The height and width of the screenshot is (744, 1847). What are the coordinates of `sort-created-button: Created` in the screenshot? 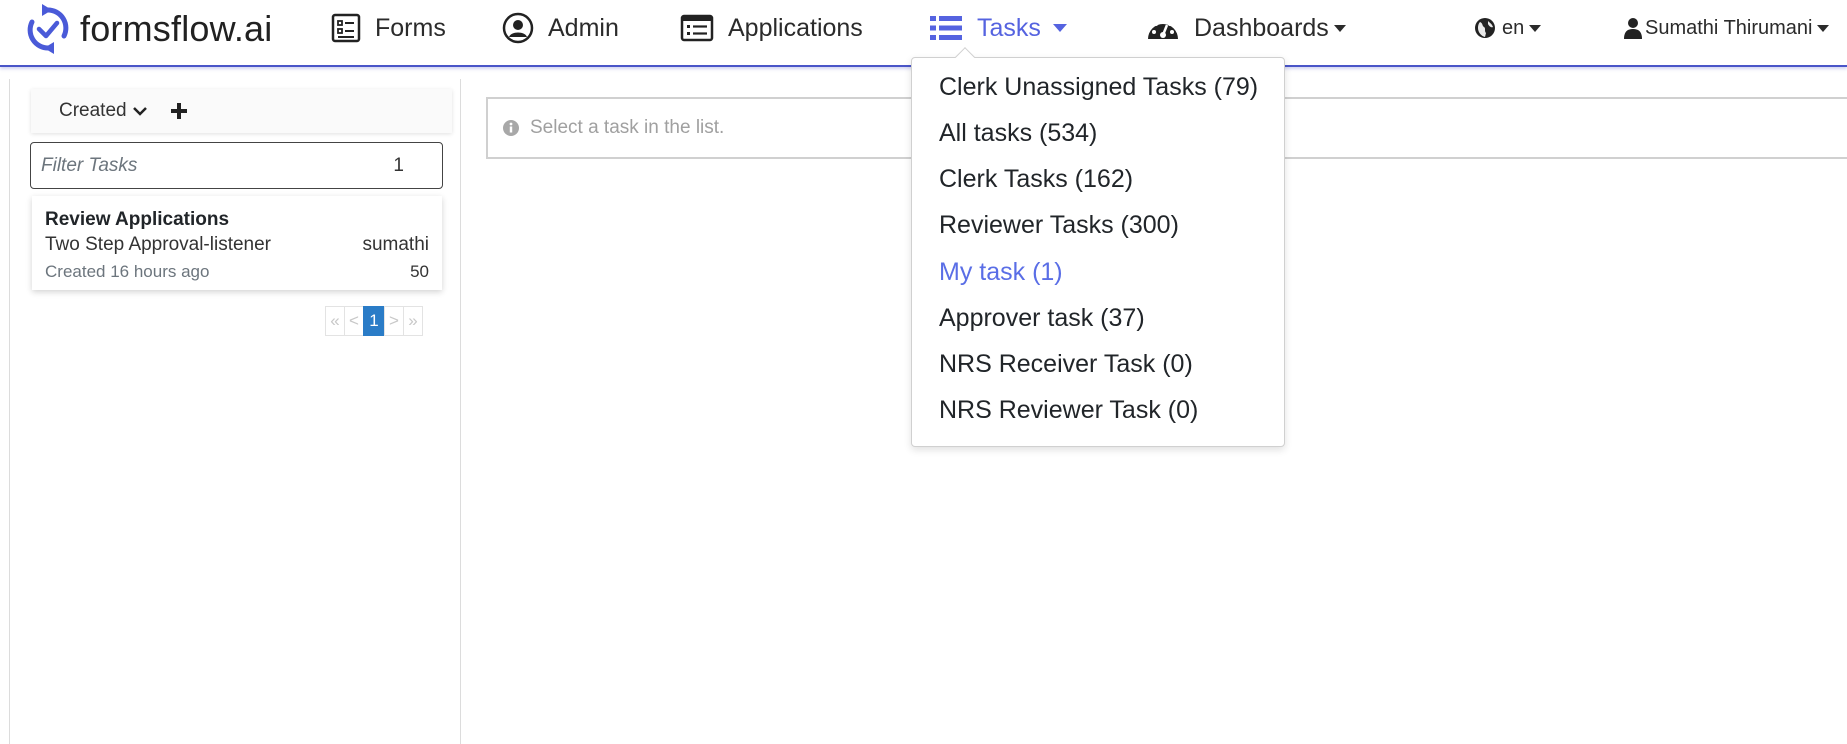 It's located at (103, 111).